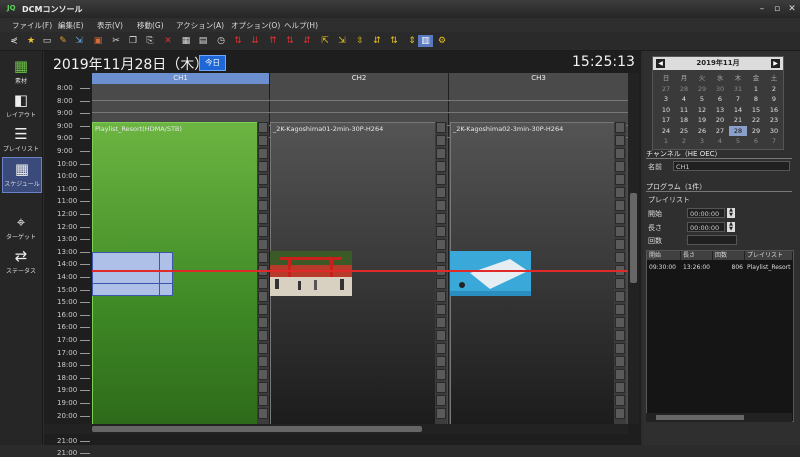  What do you see at coordinates (702, 110) in the screenshot?
I see `calendar-day: 12` at bounding box center [702, 110].